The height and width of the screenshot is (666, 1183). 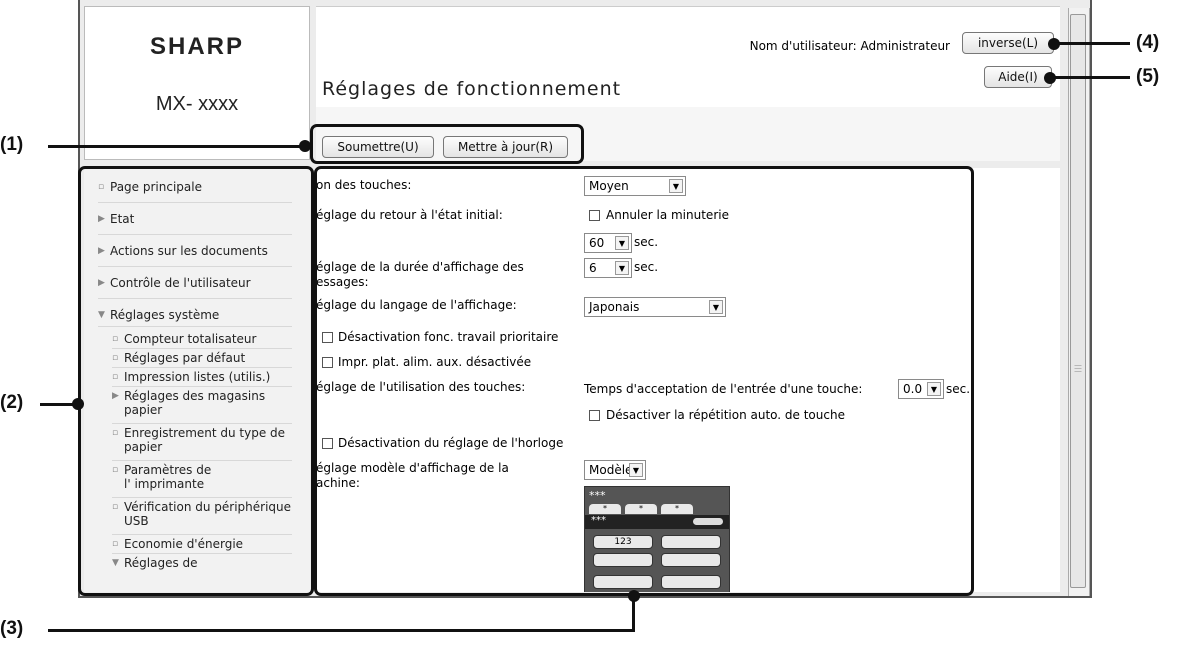 What do you see at coordinates (1148, 76) in the screenshot?
I see `callout-5: (5)` at bounding box center [1148, 76].